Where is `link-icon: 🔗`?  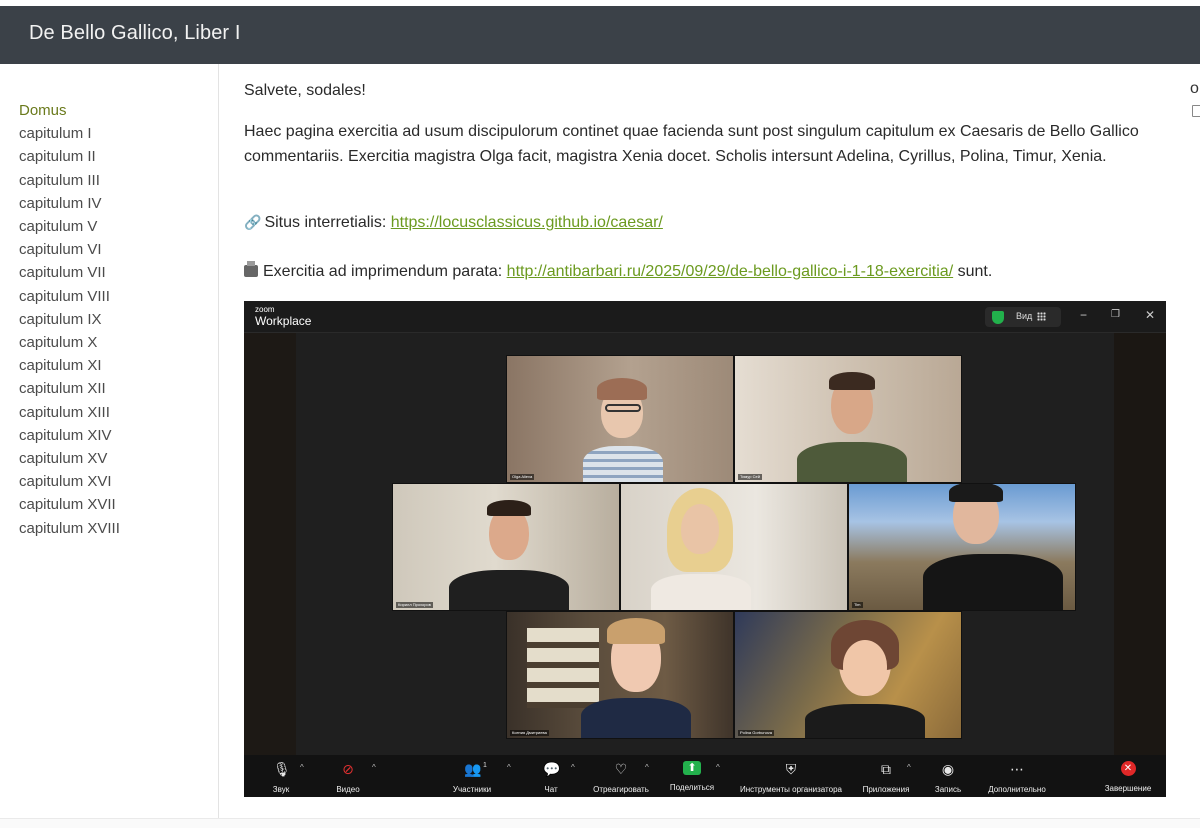
link-icon: 🔗 is located at coordinates (253, 222).